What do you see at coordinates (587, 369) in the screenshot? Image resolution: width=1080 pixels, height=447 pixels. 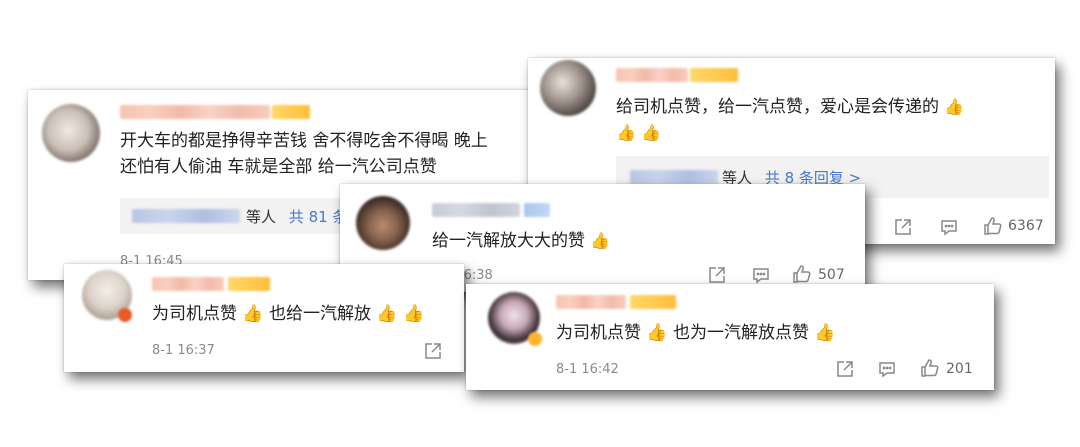 I see `comment-time: 8-1 16:42` at bounding box center [587, 369].